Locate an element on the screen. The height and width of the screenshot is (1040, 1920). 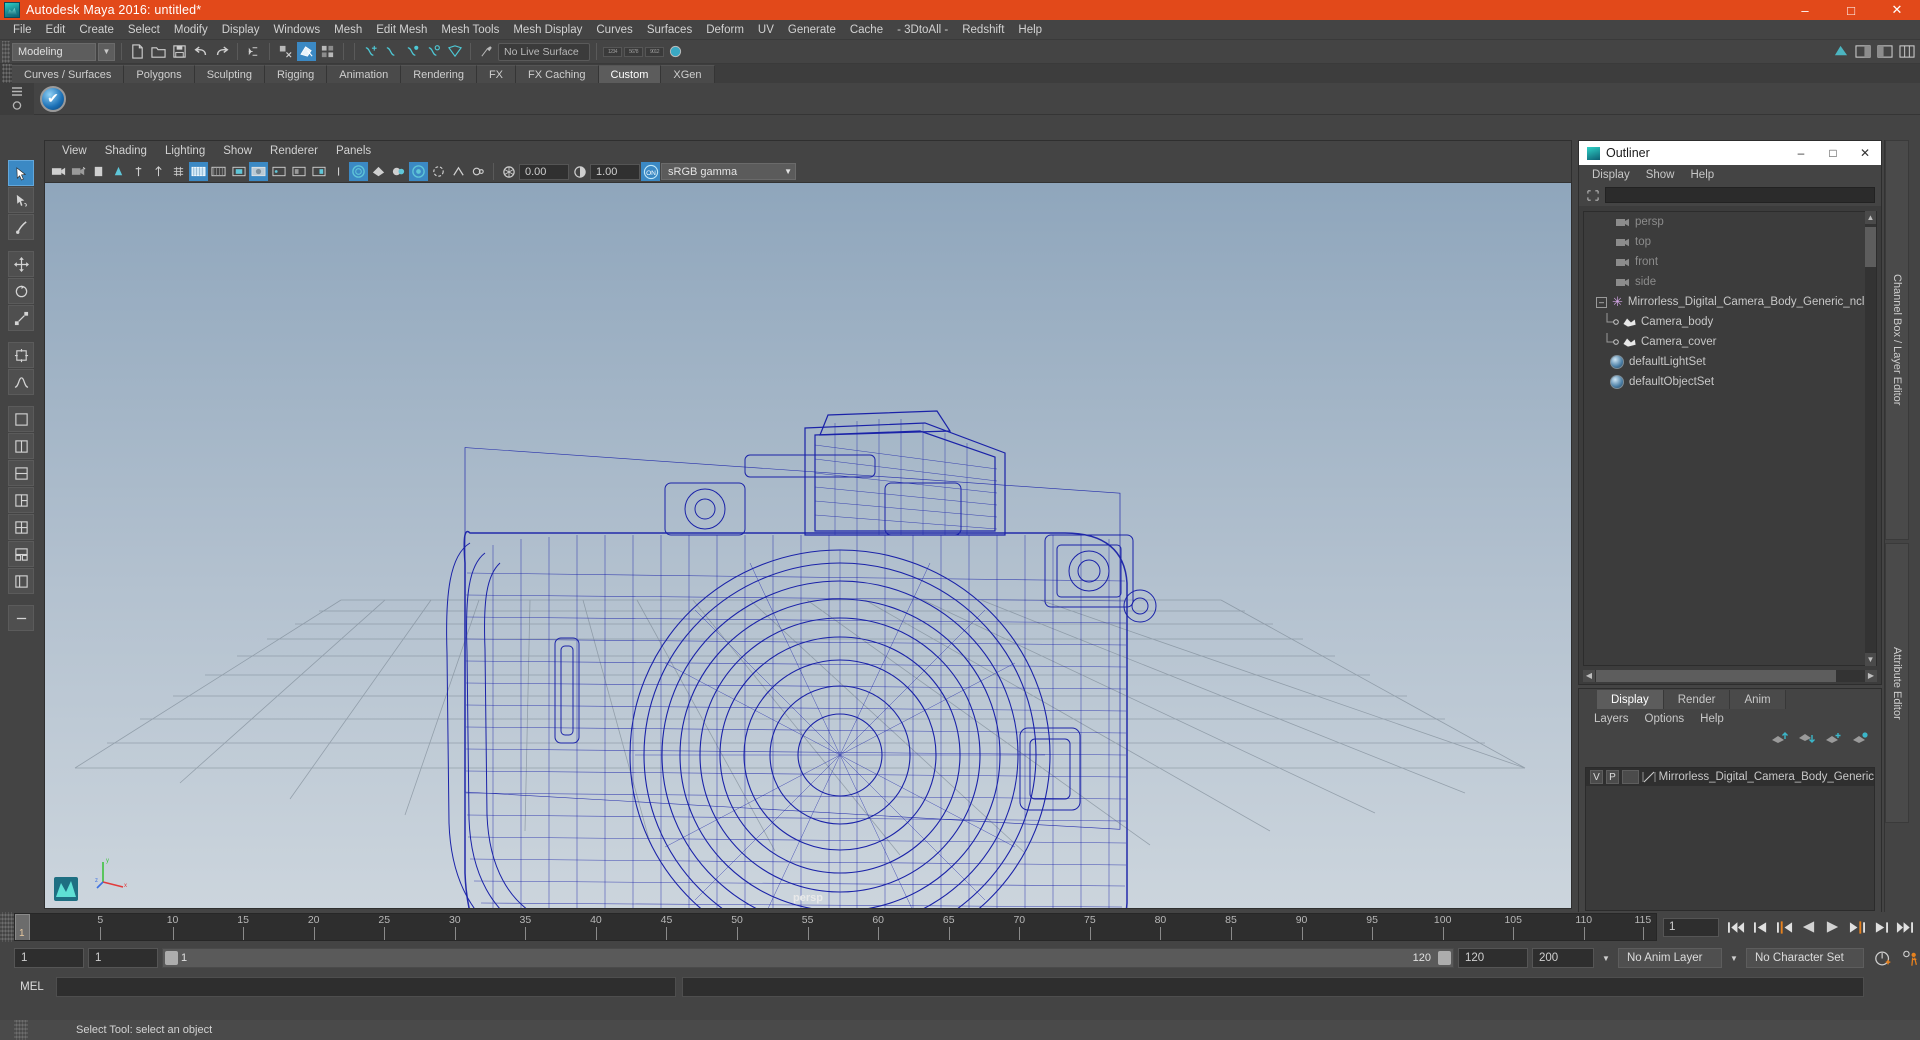
layer-color-swatch is located at coordinates (1630, 777).